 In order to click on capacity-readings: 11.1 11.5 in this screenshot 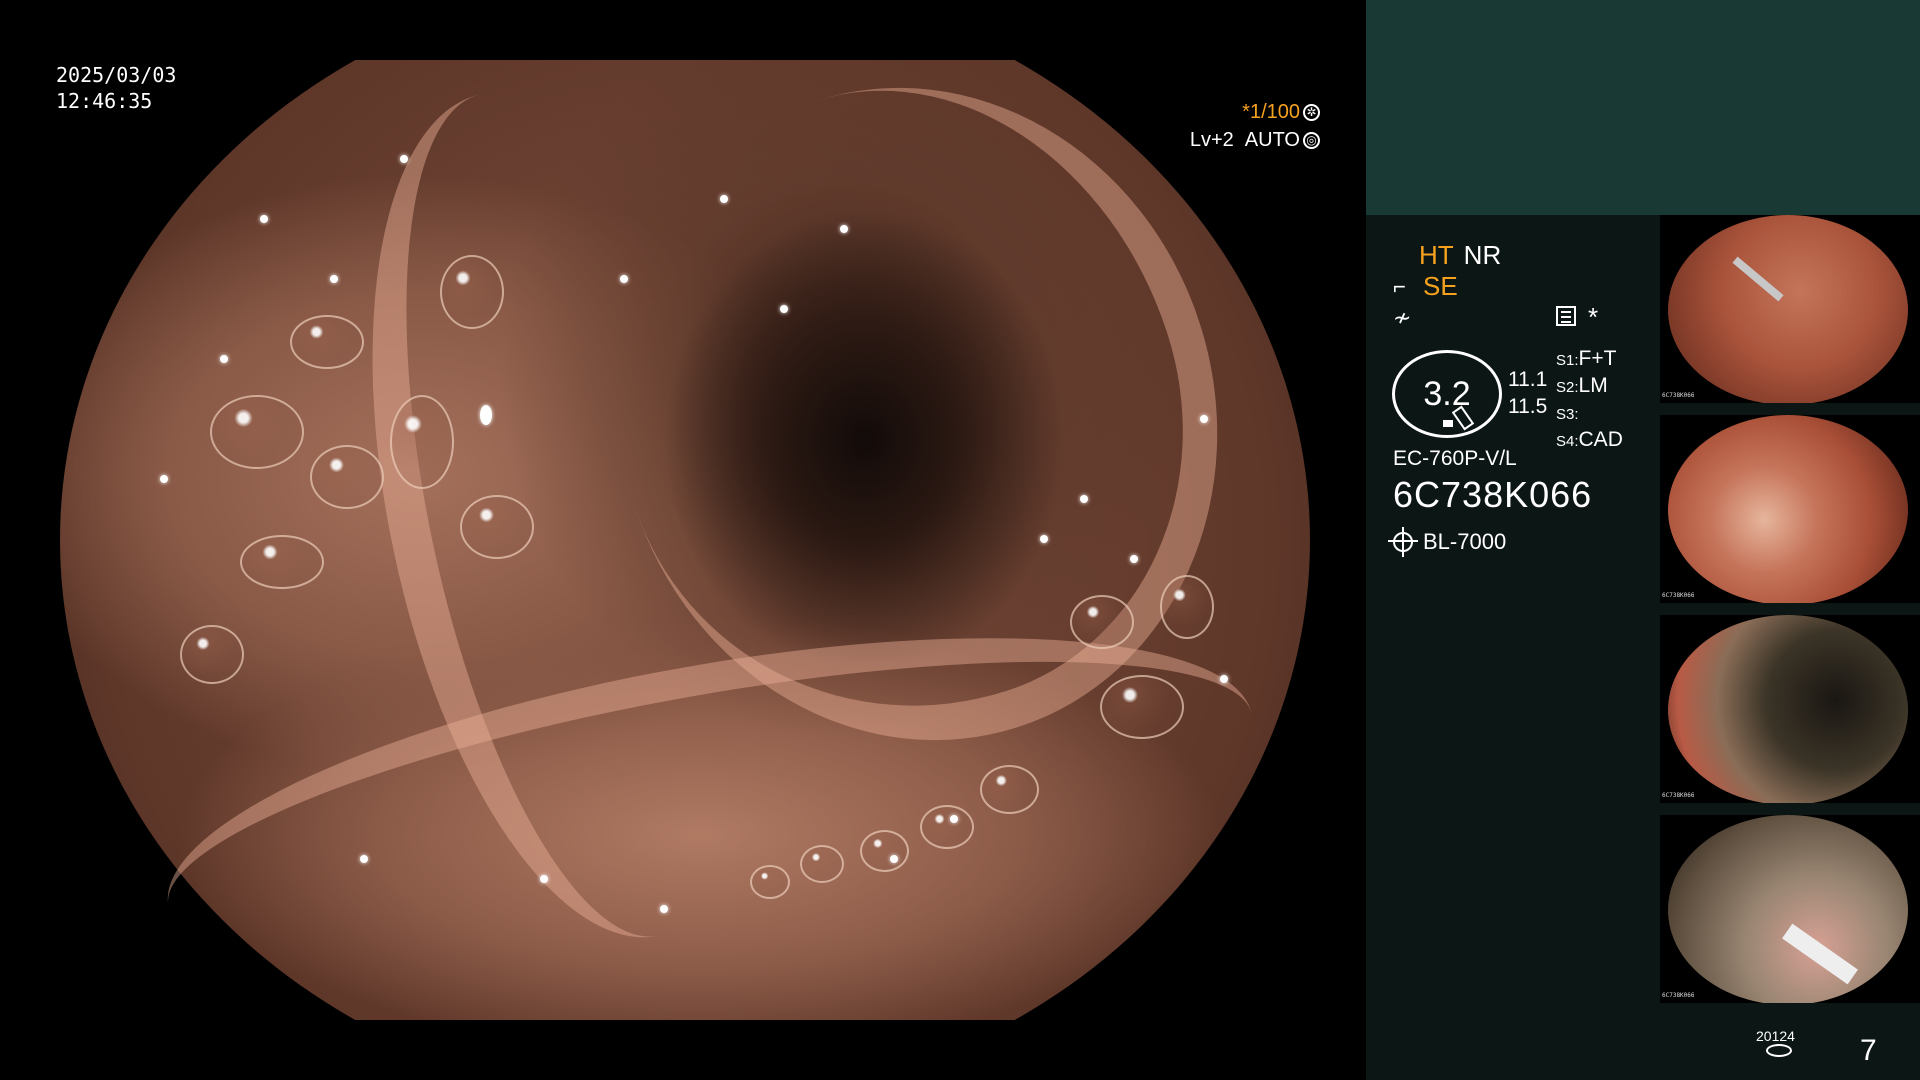, I will do `click(1527, 393)`.